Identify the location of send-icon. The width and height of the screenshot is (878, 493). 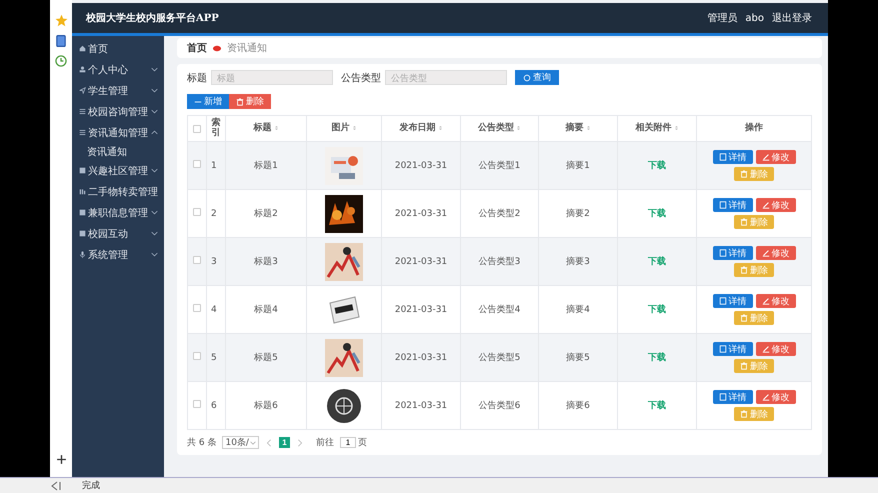
(82, 90).